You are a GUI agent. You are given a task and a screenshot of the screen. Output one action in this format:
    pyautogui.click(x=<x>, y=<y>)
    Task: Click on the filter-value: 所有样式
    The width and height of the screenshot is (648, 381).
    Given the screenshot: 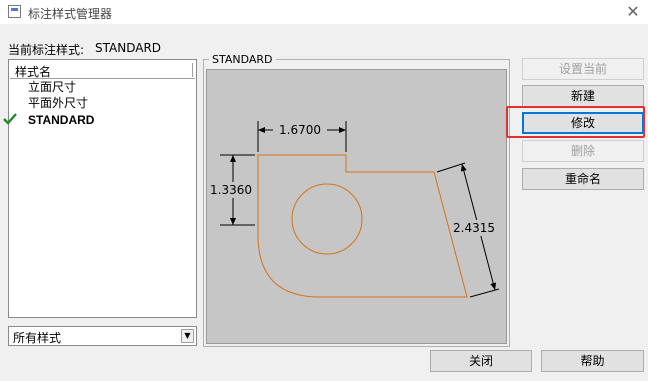 What is the action you would take?
    pyautogui.click(x=37, y=338)
    